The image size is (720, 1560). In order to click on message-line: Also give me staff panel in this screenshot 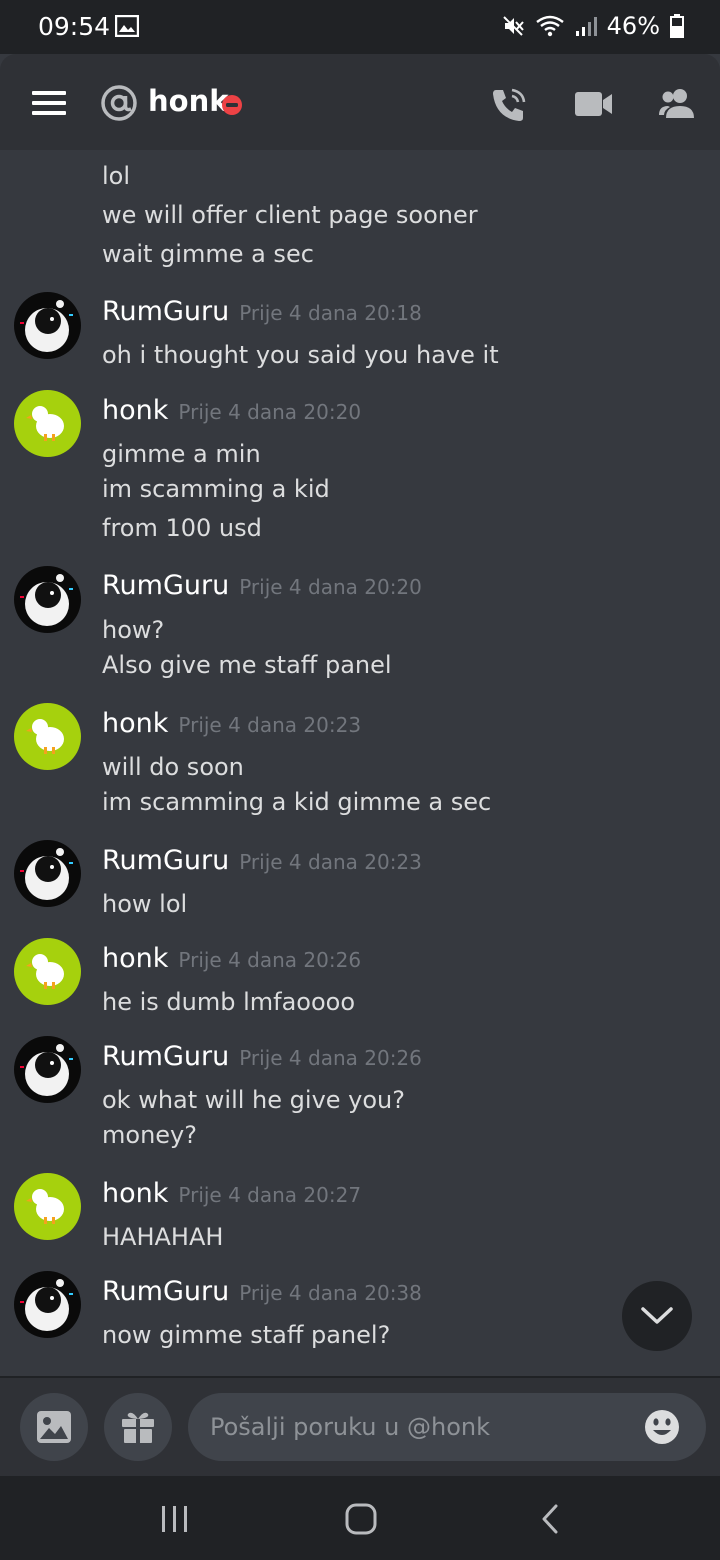, I will do `click(247, 665)`.